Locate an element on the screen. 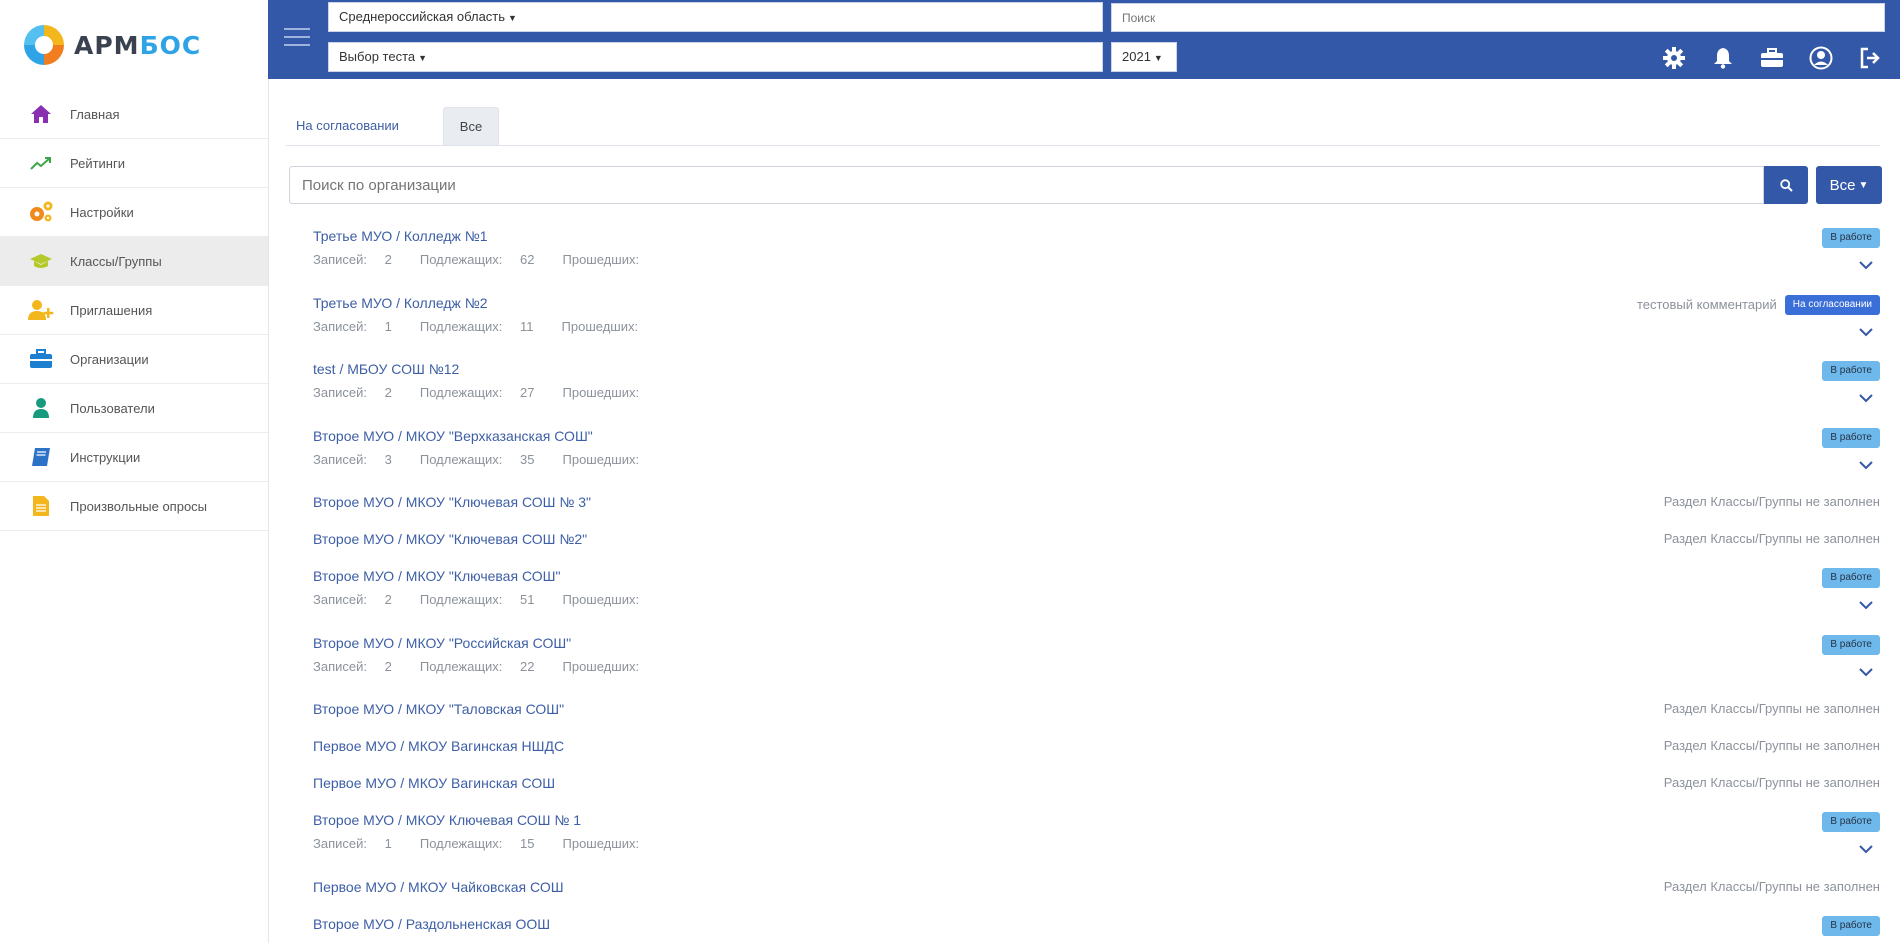  row-status: В работе is located at coordinates (1851, 437).